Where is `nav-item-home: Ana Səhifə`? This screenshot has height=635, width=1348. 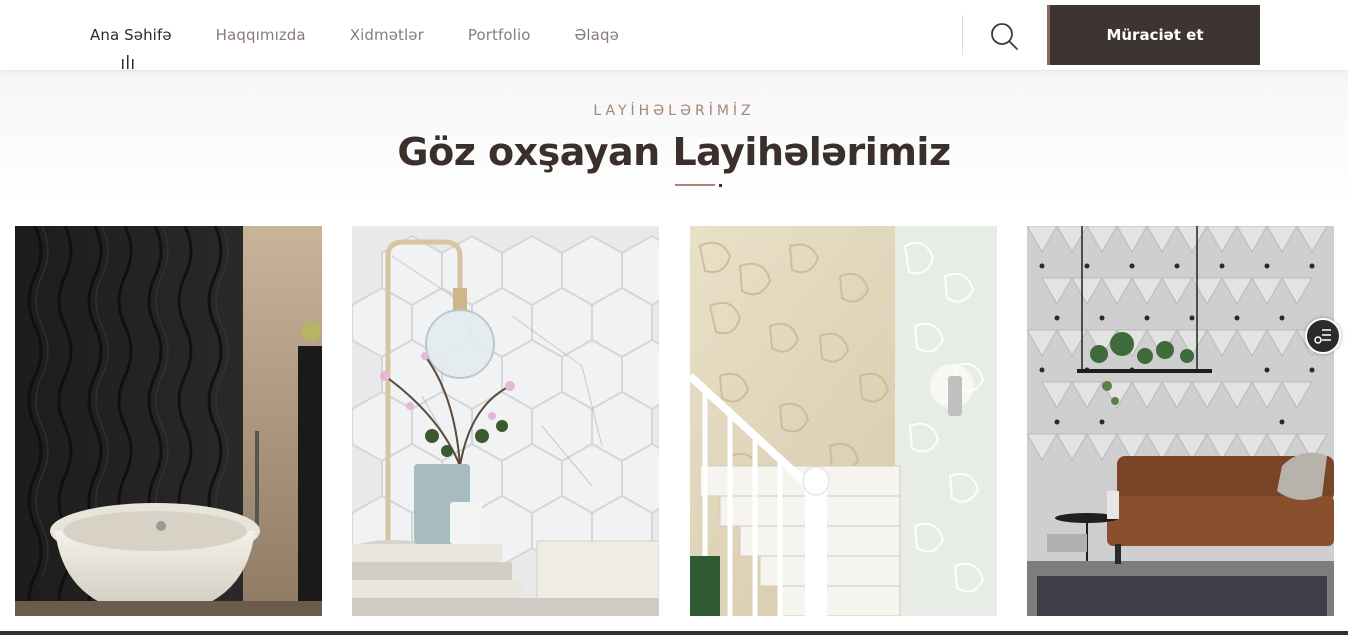
nav-item-home: Ana Səhifə is located at coordinates (131, 35).